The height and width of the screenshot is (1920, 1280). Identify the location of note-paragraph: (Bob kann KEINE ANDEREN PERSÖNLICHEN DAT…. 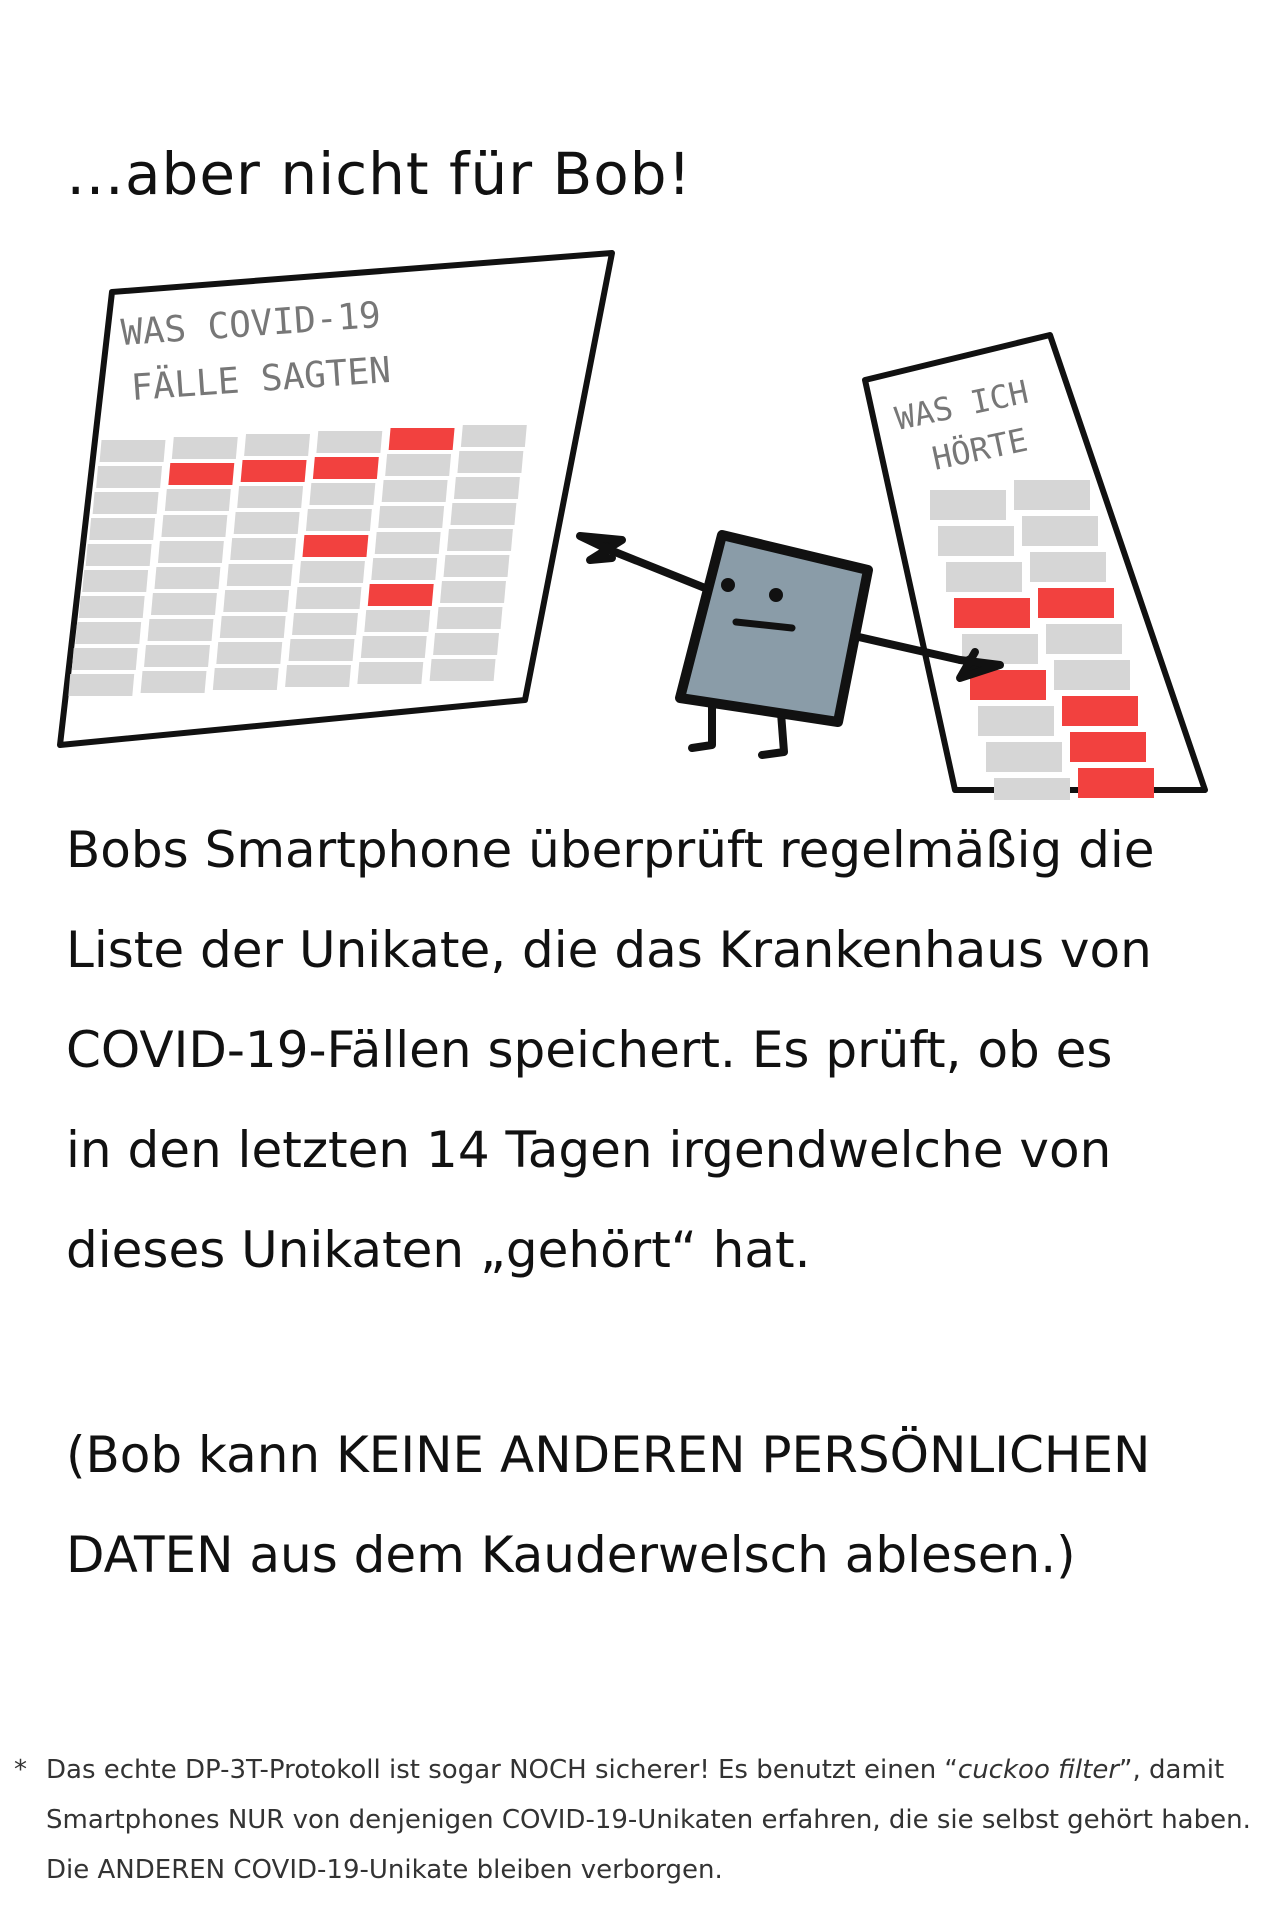
(608, 1505).